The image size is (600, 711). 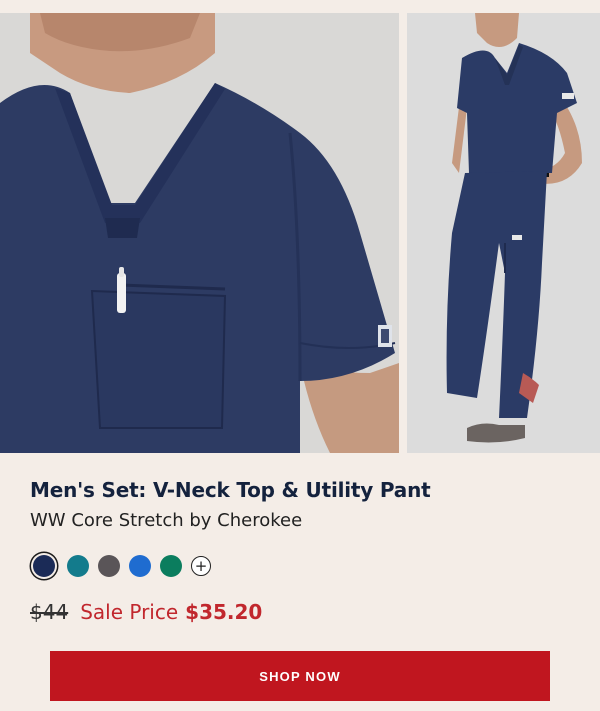 I want to click on product-subtitle: WW Core Stretch by Cherokee, so click(x=166, y=520).